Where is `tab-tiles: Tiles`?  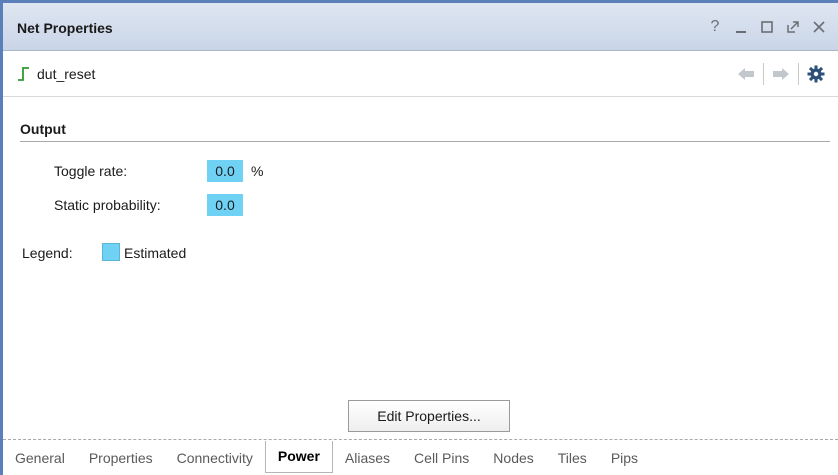
tab-tiles: Tiles is located at coordinates (572, 458).